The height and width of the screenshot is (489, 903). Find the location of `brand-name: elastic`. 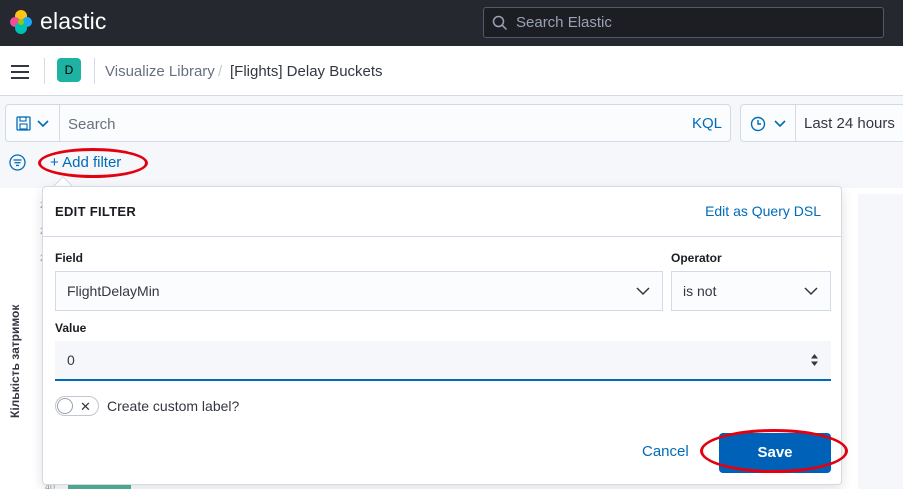

brand-name: elastic is located at coordinates (73, 21).